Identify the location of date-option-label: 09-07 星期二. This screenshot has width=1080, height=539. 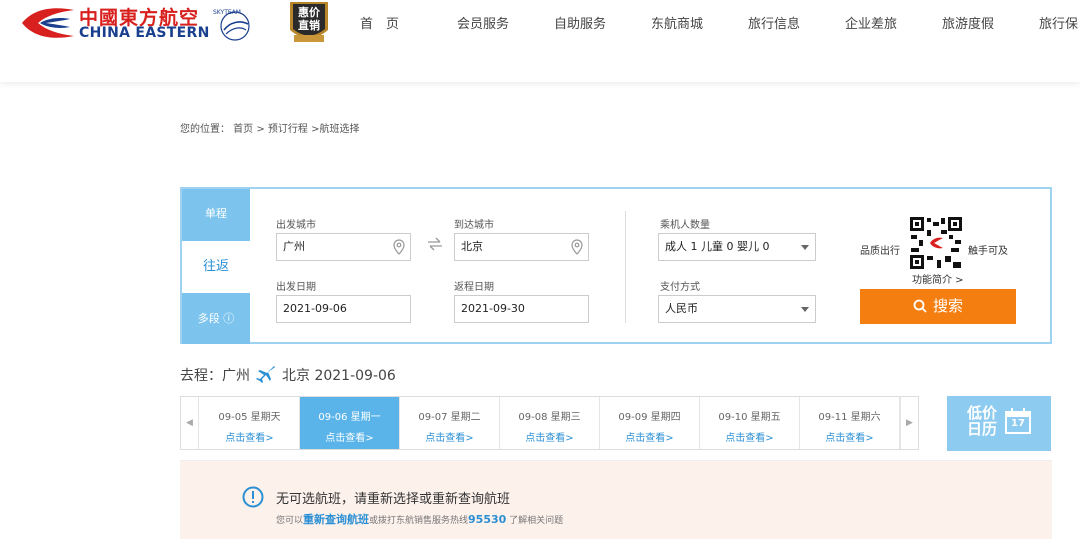
(449, 417).